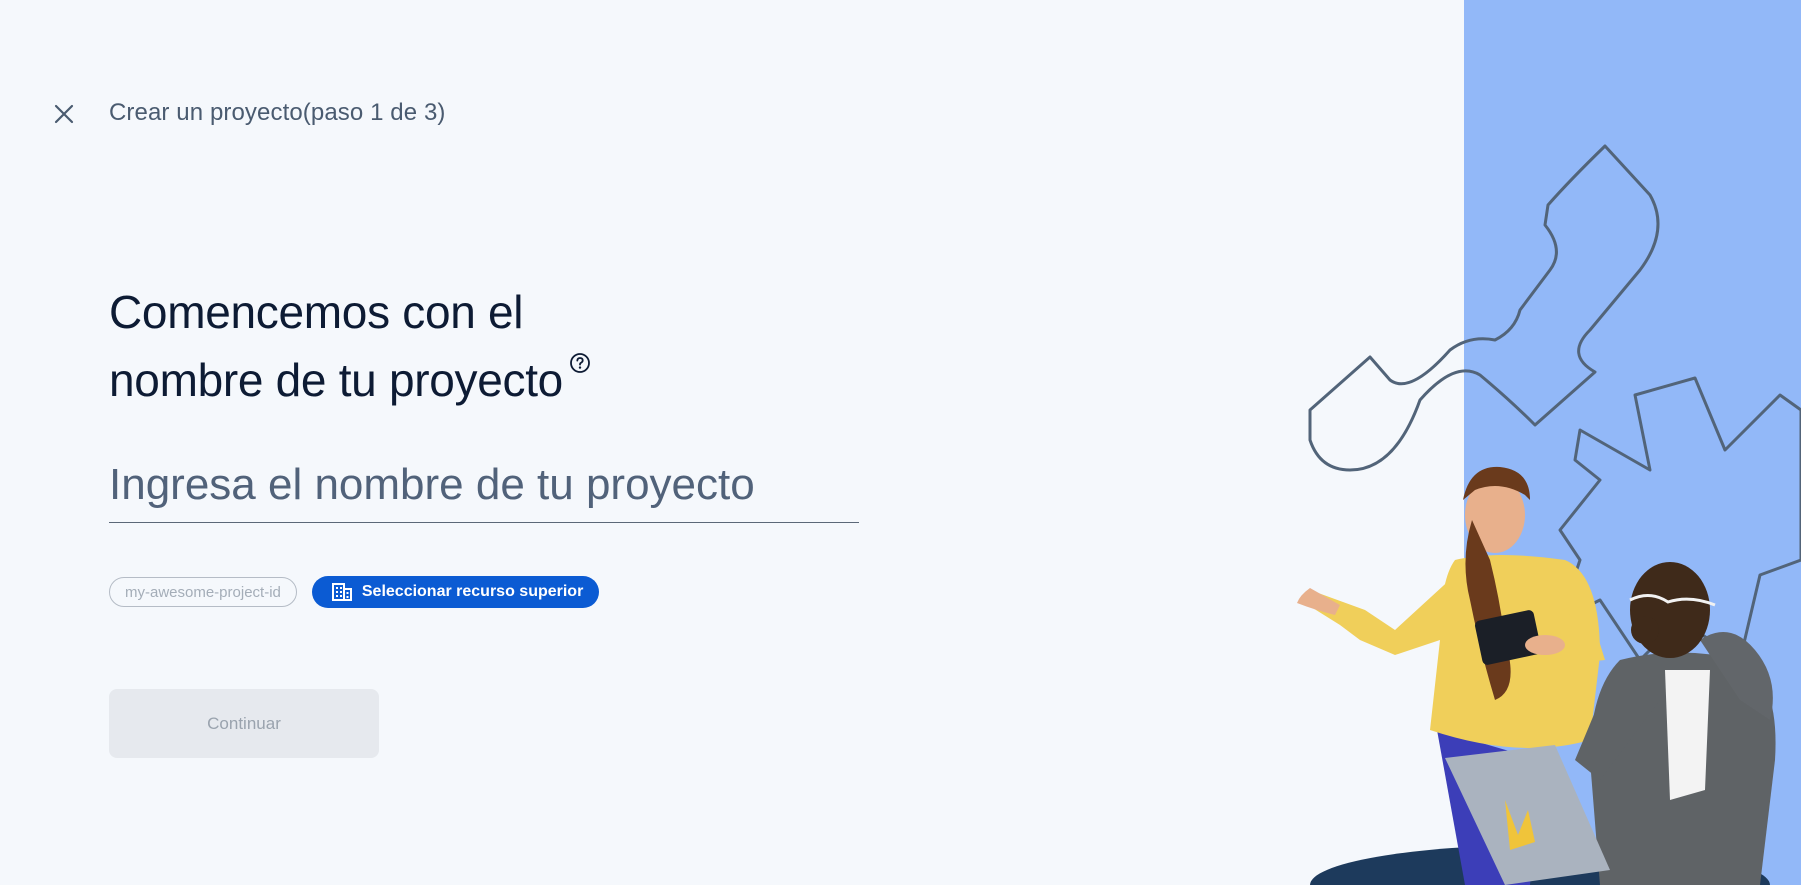  Describe the element at coordinates (341, 592) in the screenshot. I see `domain-building-icon` at that location.